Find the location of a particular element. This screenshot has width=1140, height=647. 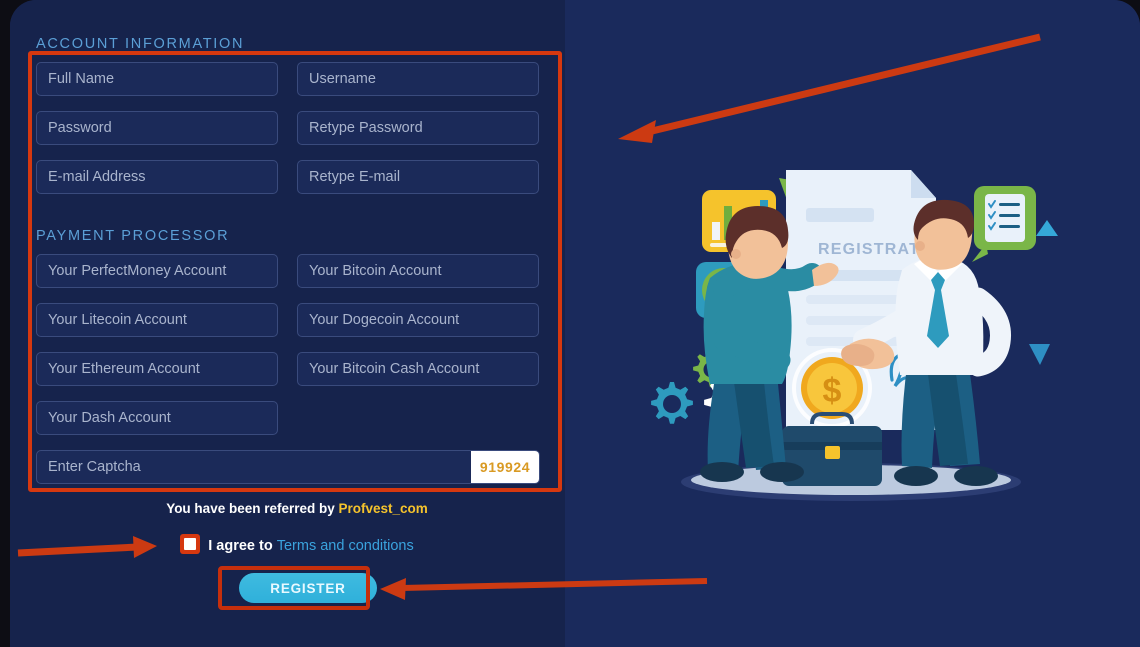

dash-account-input: Your Dash Account is located at coordinates (157, 418).